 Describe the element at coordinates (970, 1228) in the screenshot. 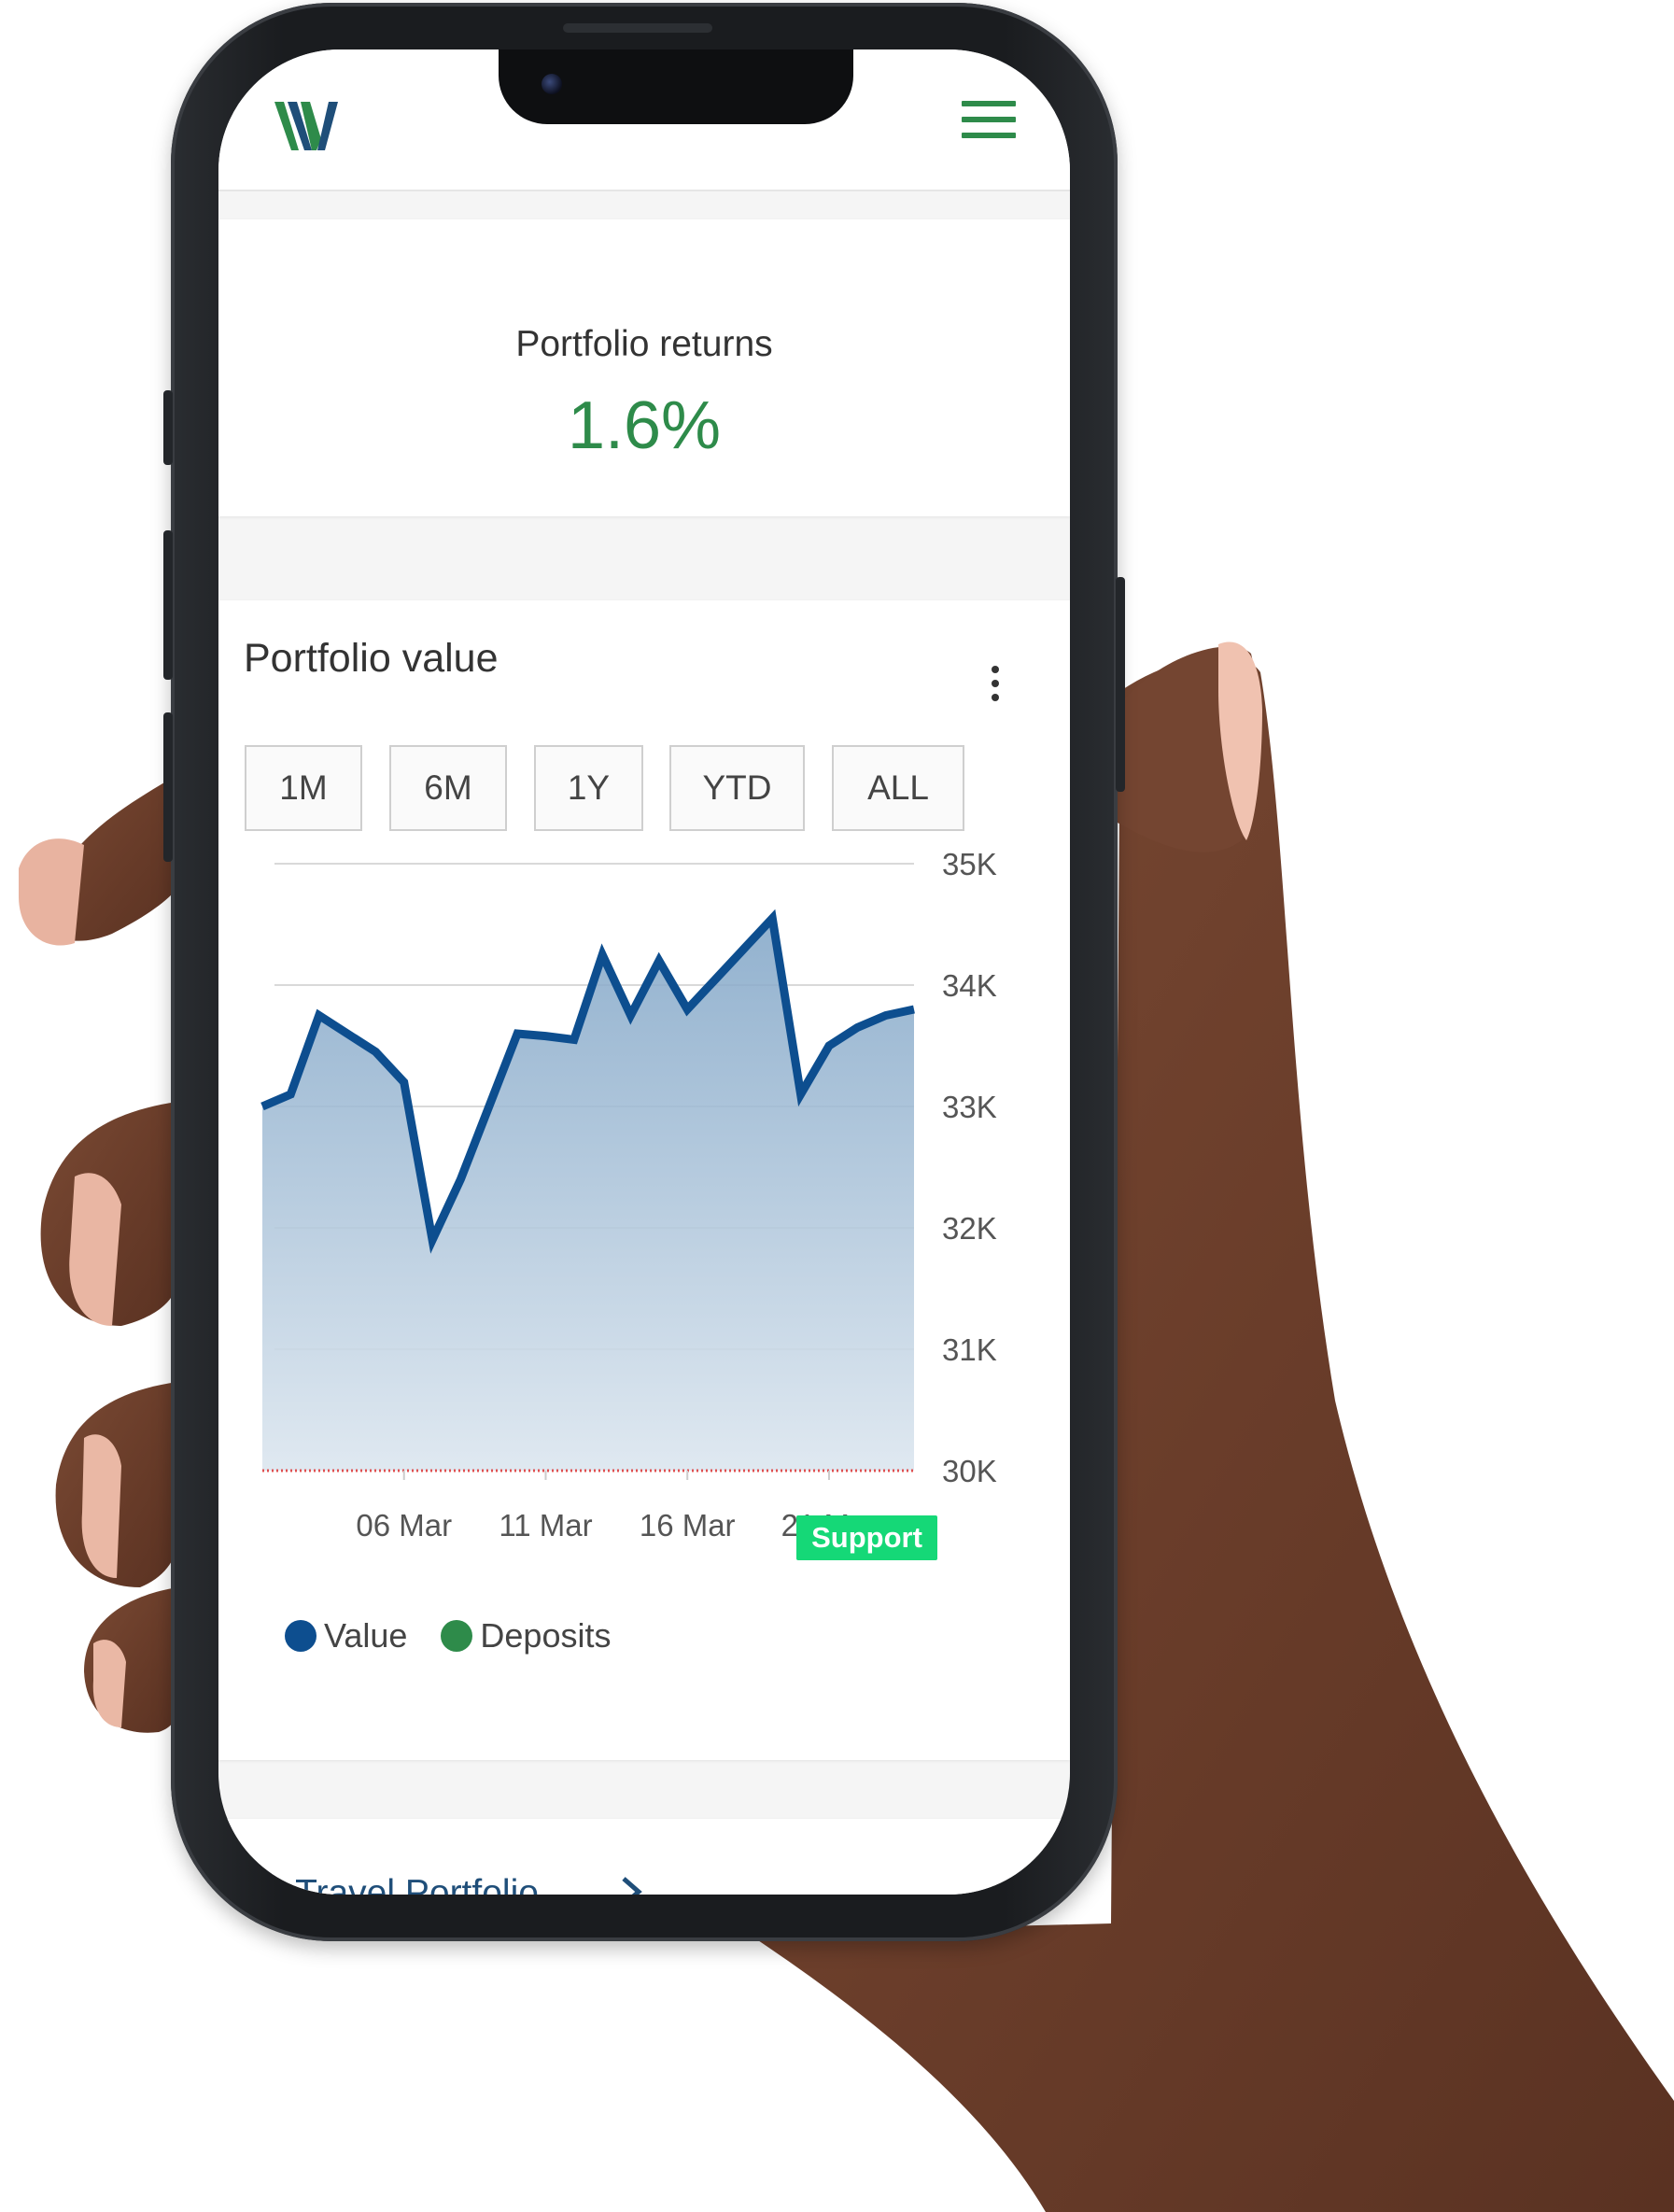

I see `y-tick-label: 32K` at that location.